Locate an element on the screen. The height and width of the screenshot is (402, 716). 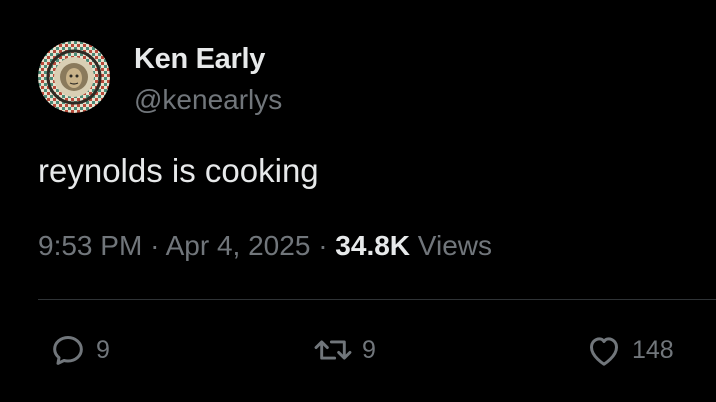
heart-icon is located at coordinates (604, 351).